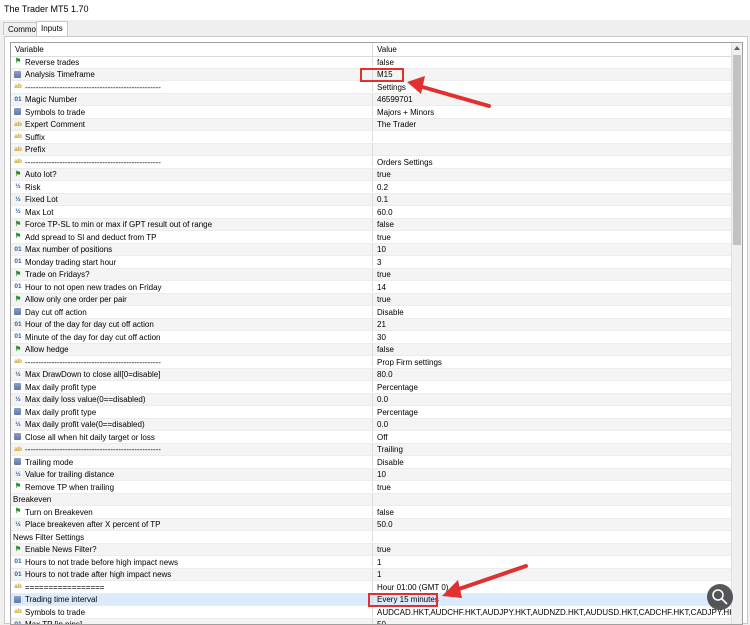  What do you see at coordinates (191, 436) in the screenshot?
I see `variable-cell: Close all when hit daily target or loss` at bounding box center [191, 436].